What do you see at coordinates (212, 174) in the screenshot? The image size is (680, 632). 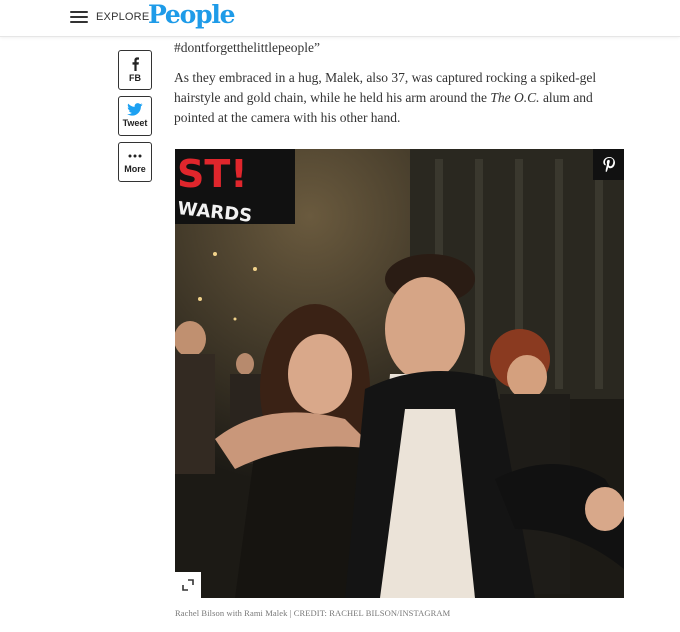 I see `sign-text-top: ST!` at bounding box center [212, 174].